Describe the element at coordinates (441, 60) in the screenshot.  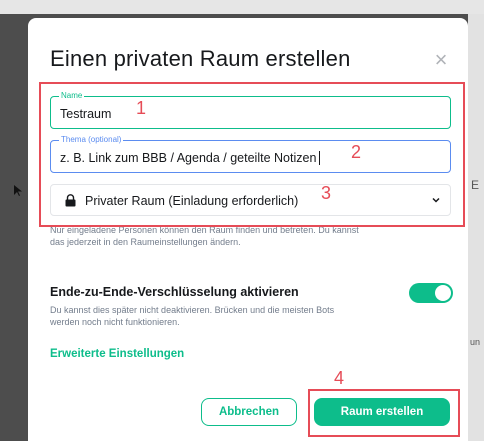
I see `close-icon: ×` at that location.